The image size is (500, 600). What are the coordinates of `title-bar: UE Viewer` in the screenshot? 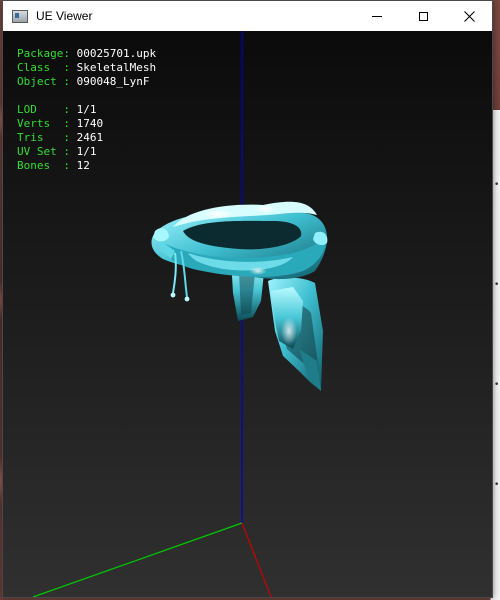 It's located at (247, 16).